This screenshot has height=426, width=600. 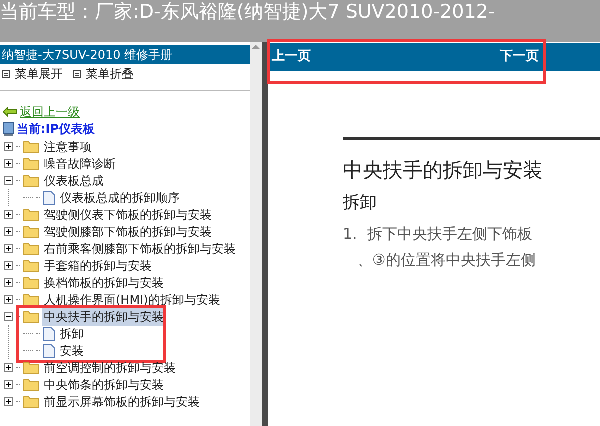 What do you see at coordinates (140, 249) in the screenshot?
I see `tree-item: 右前乘客侧膝部下饰板的拆卸与安装` at bounding box center [140, 249].